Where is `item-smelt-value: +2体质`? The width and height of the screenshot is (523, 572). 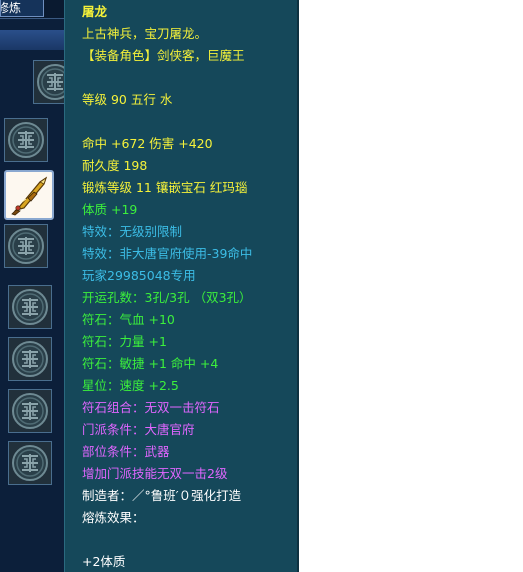 item-smelt-value: +2体质 is located at coordinates (104, 561).